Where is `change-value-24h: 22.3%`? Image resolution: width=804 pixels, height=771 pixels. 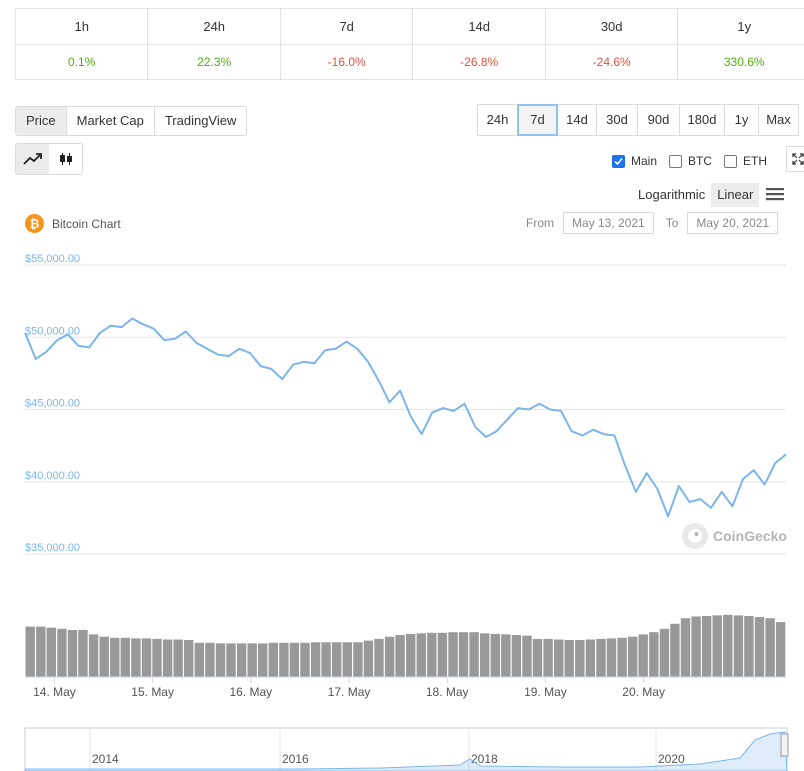
change-value-24h: 22.3% is located at coordinates (214, 62).